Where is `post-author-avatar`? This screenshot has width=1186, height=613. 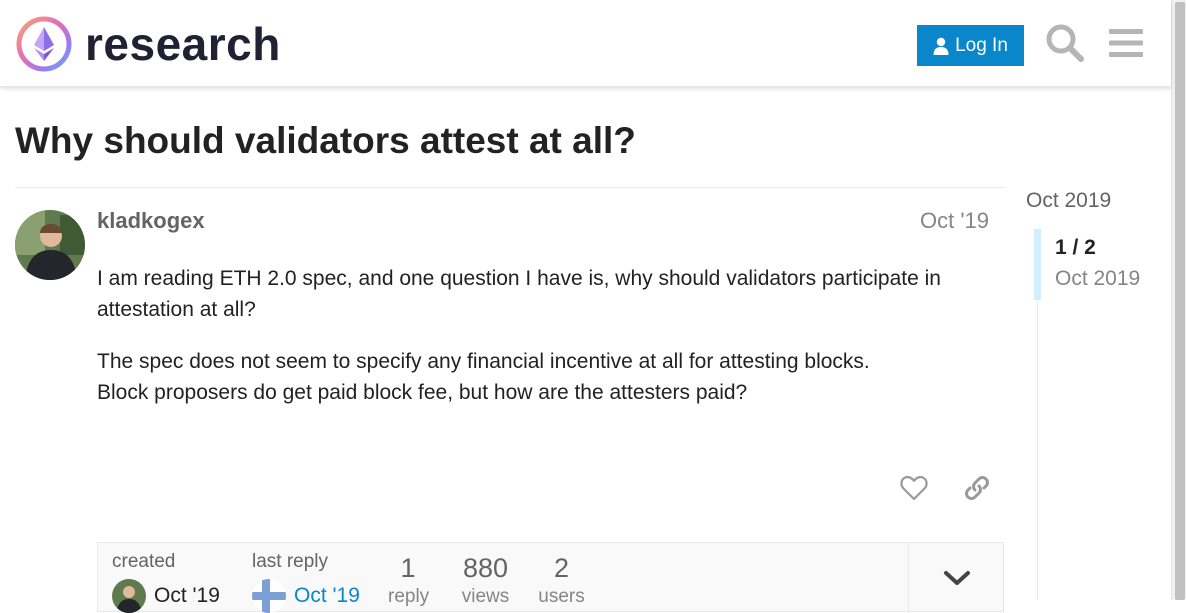 post-author-avatar is located at coordinates (50, 245).